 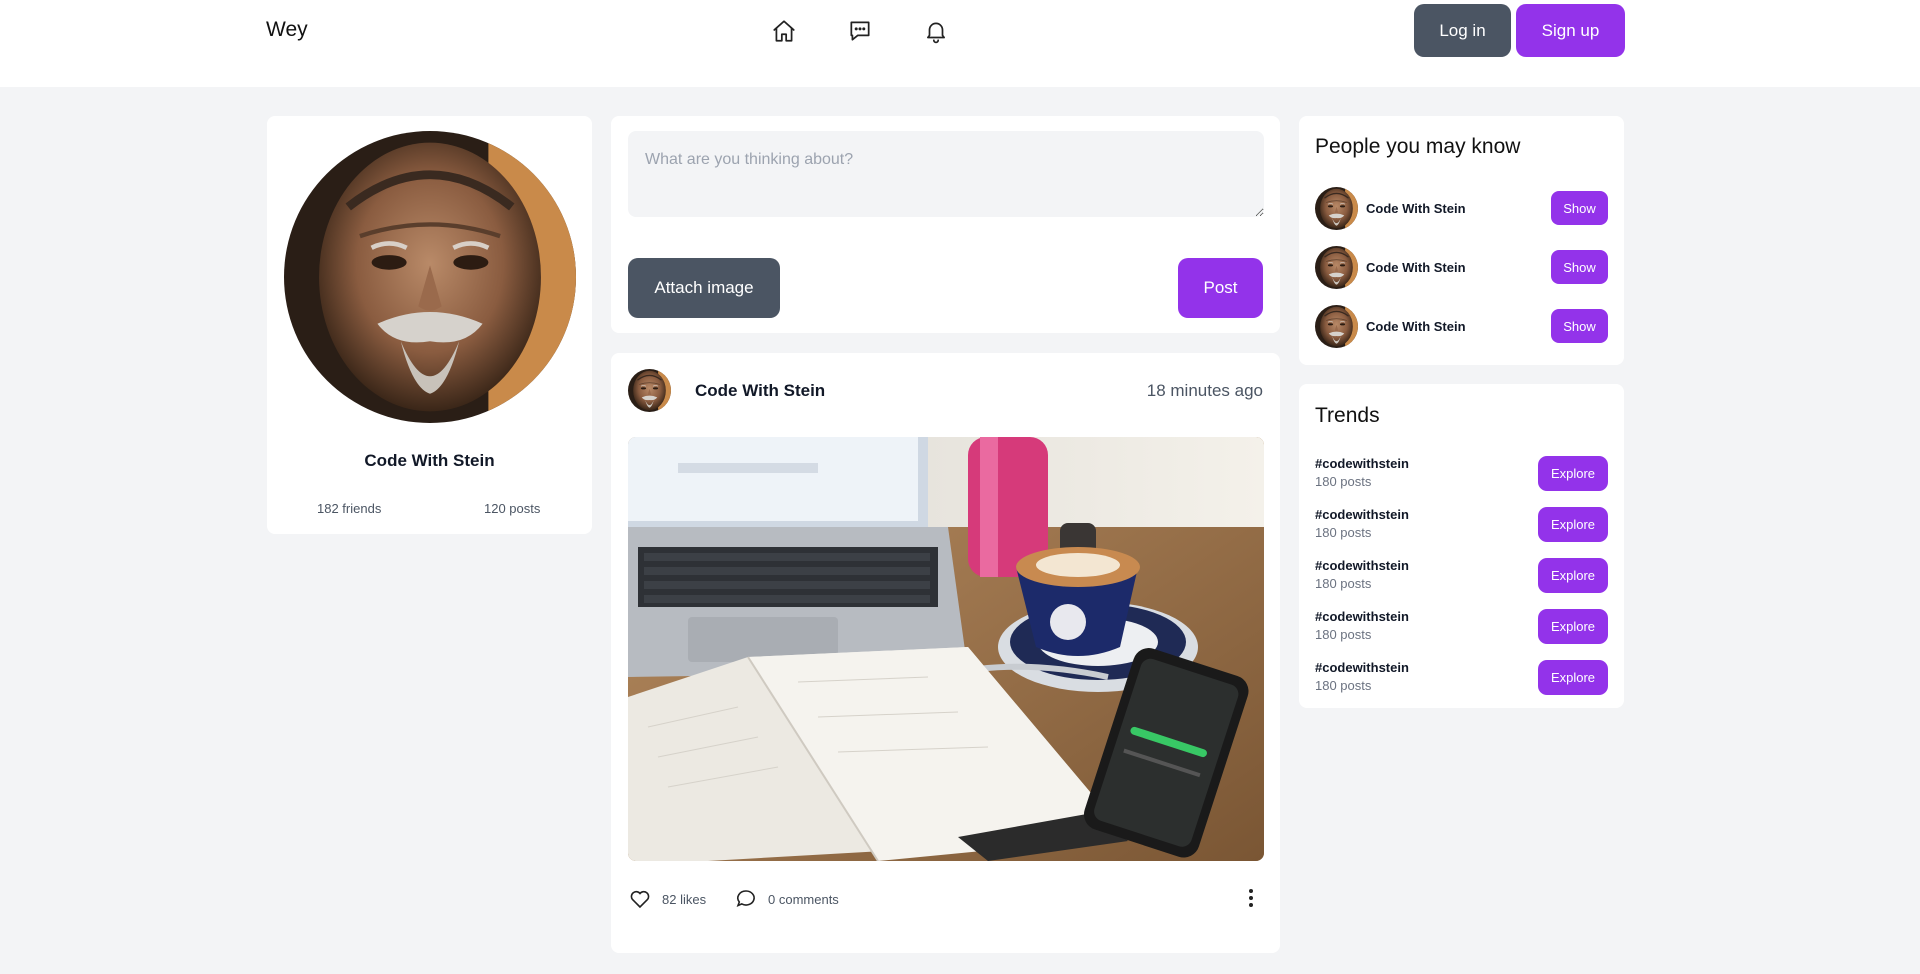 What do you see at coordinates (287, 30) in the screenshot?
I see `brand-logo: Wey` at bounding box center [287, 30].